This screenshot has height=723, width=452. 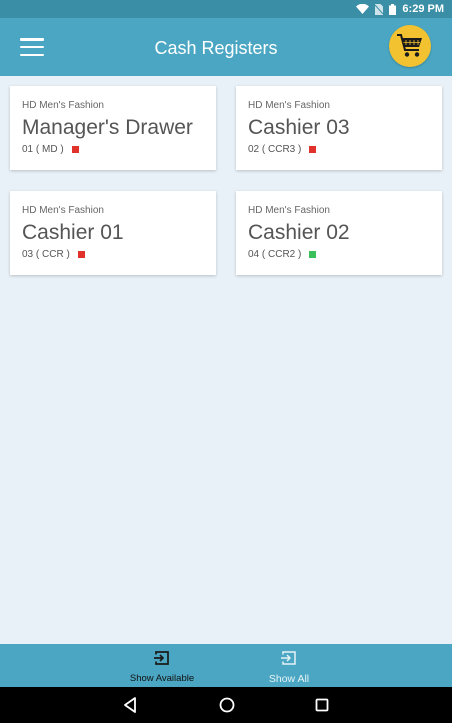 What do you see at coordinates (322, 705) in the screenshot?
I see `recents-square-icon` at bounding box center [322, 705].